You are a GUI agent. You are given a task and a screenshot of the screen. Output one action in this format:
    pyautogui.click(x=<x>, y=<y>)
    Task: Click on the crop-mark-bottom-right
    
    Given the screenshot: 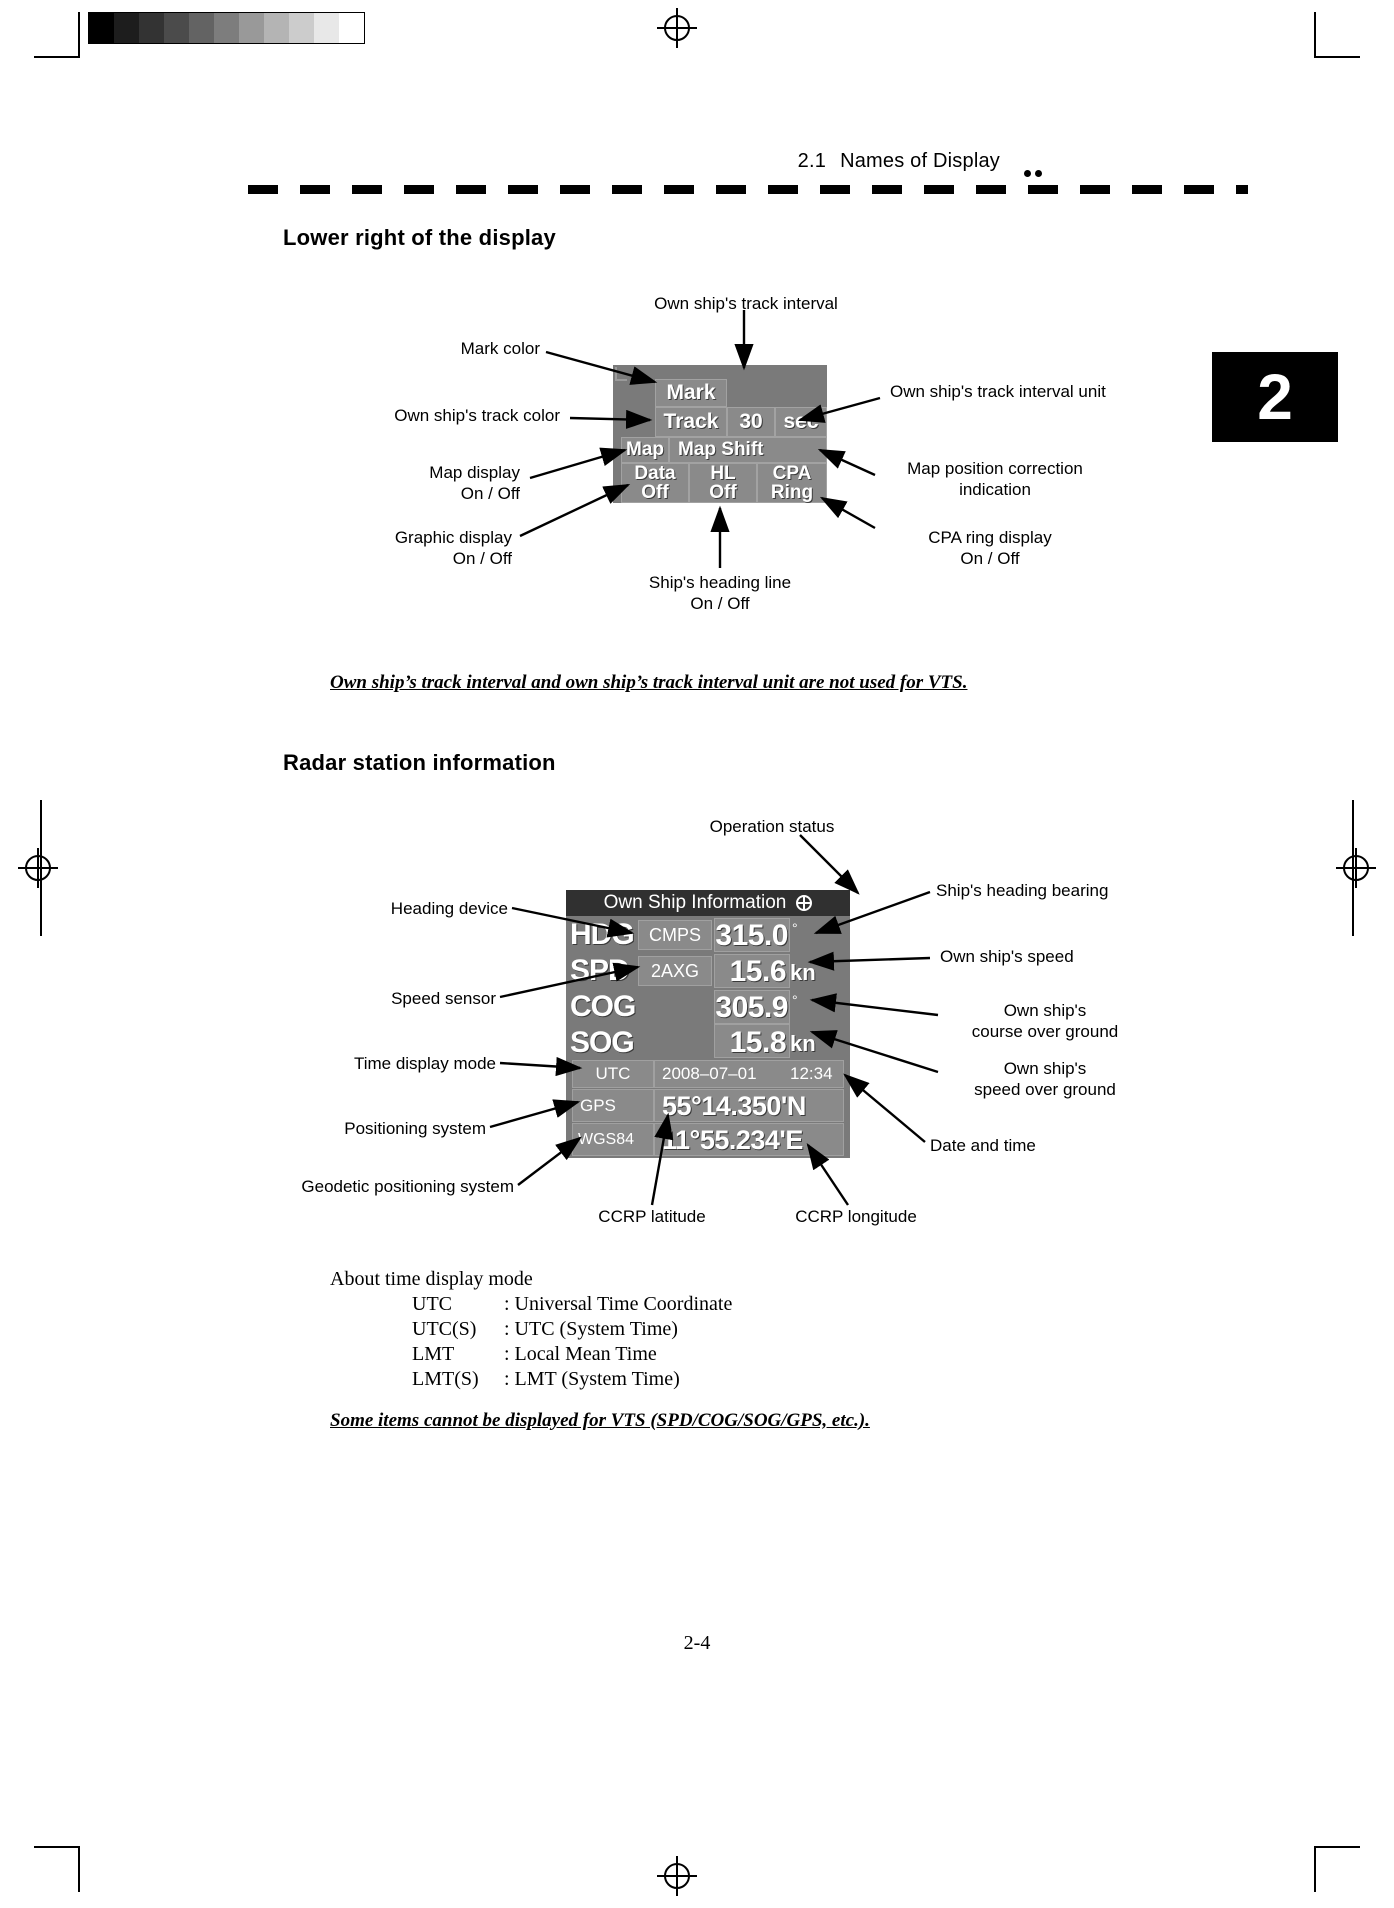 What is the action you would take?
    pyautogui.click(x=1337, y=1869)
    